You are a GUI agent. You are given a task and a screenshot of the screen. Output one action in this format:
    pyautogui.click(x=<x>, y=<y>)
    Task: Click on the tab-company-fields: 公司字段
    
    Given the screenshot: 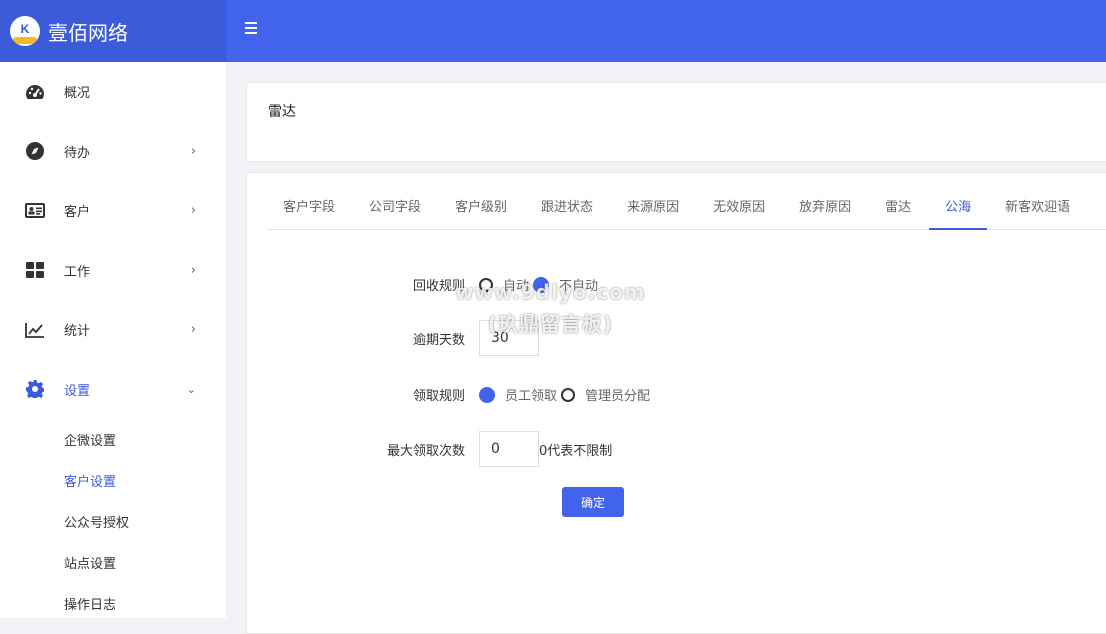 What is the action you would take?
    pyautogui.click(x=395, y=208)
    